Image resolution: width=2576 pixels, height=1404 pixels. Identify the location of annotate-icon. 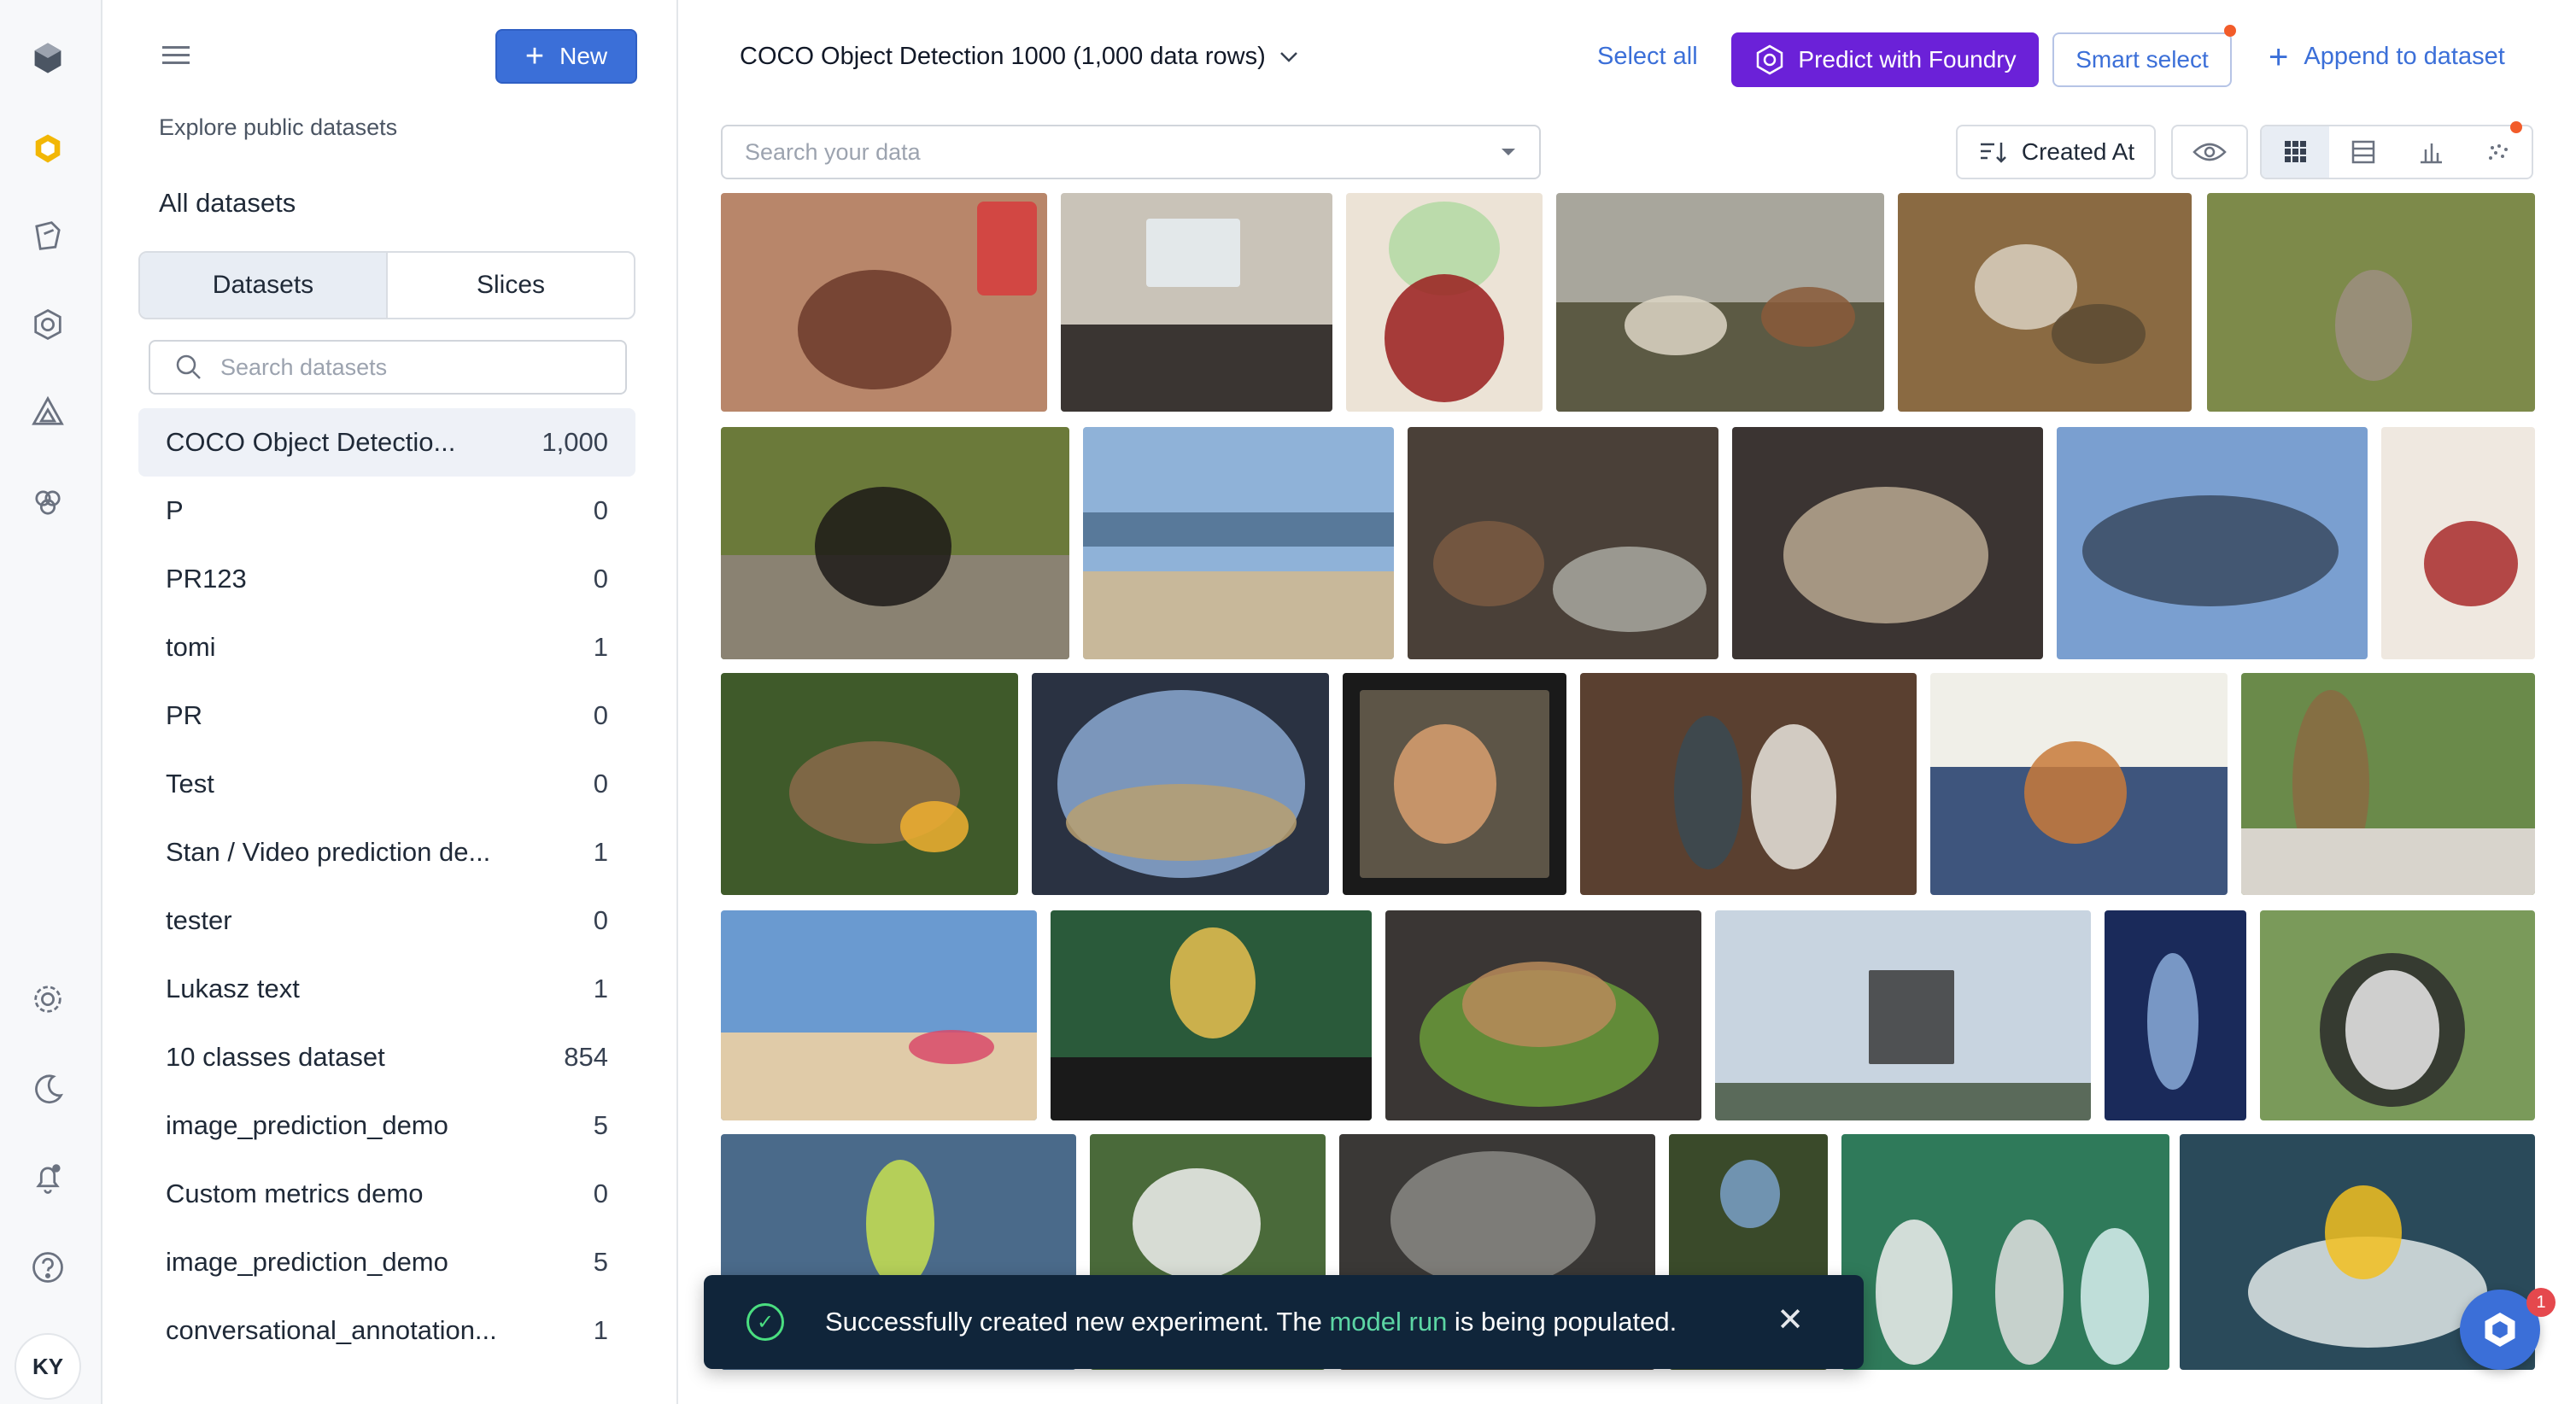
(48, 236).